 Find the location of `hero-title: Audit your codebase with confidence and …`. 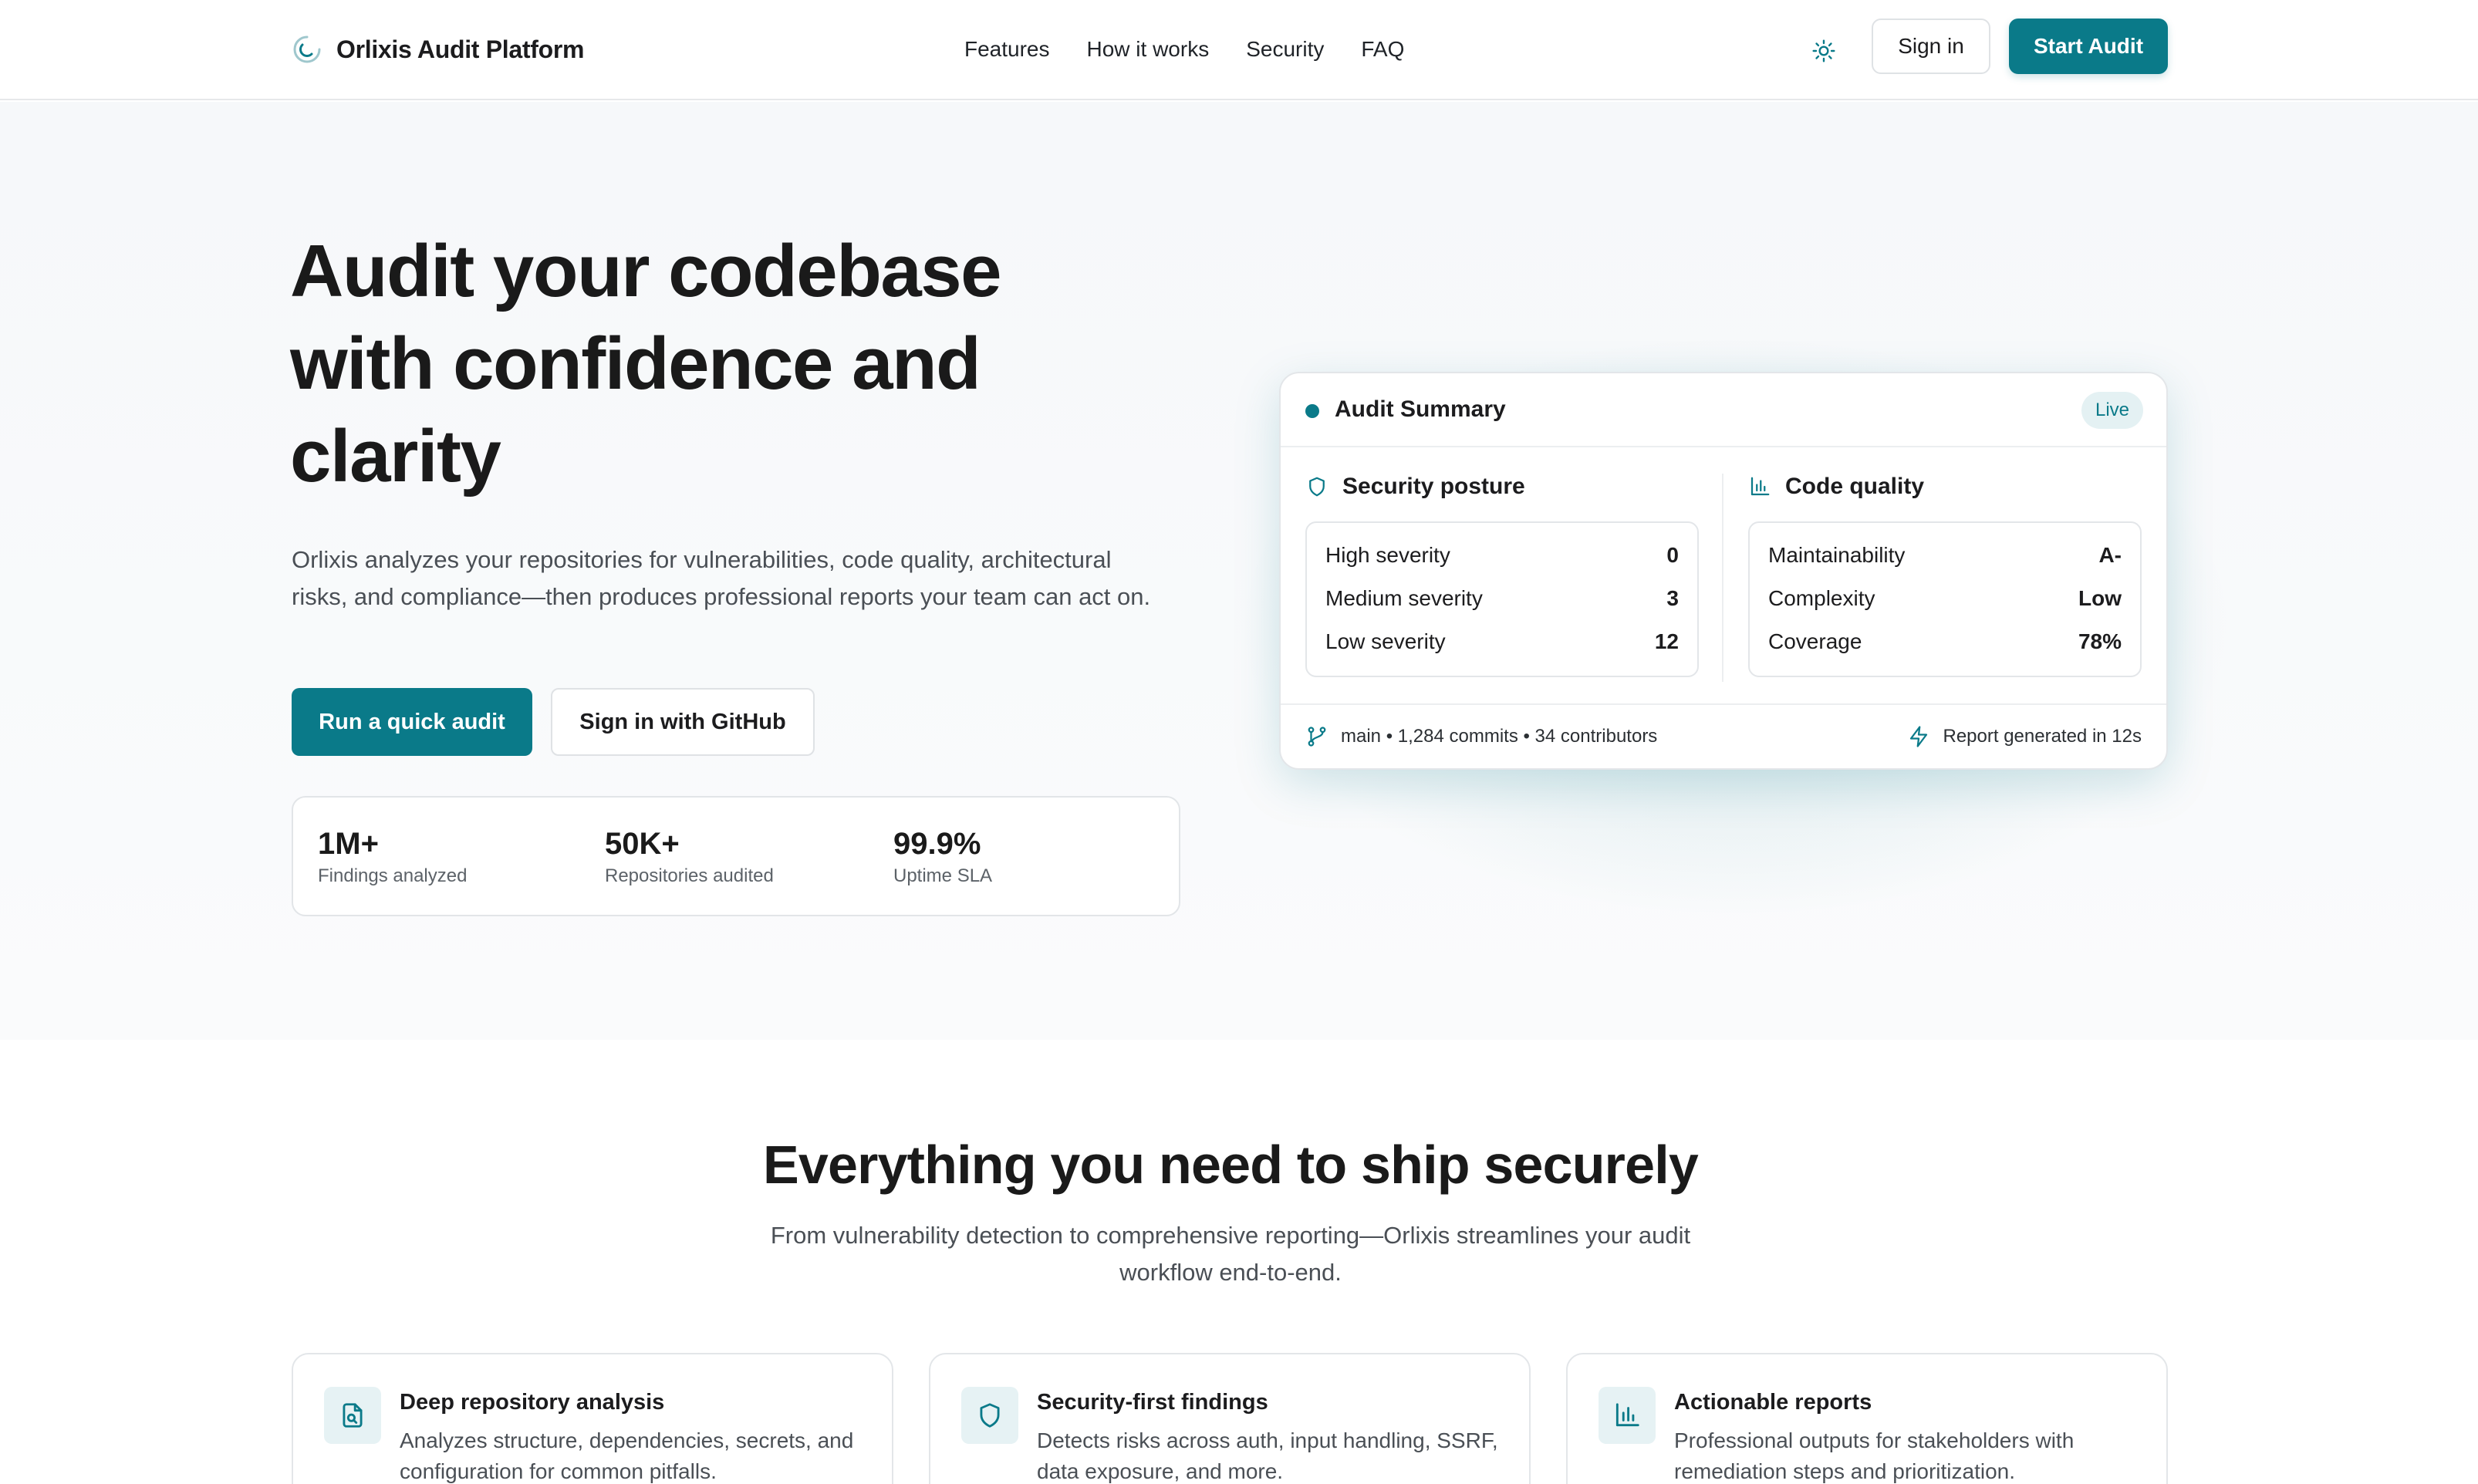

hero-title: Audit your codebase with confidence and … is located at coordinates (646, 364).